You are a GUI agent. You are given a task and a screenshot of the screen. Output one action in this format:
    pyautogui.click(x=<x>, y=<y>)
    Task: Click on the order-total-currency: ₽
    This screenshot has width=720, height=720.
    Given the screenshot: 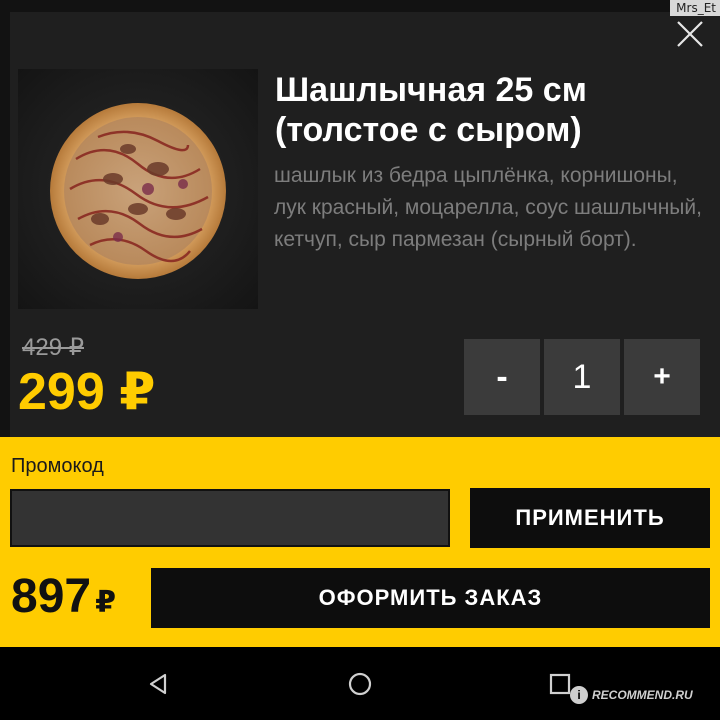 What is the action you would take?
    pyautogui.click(x=105, y=602)
    